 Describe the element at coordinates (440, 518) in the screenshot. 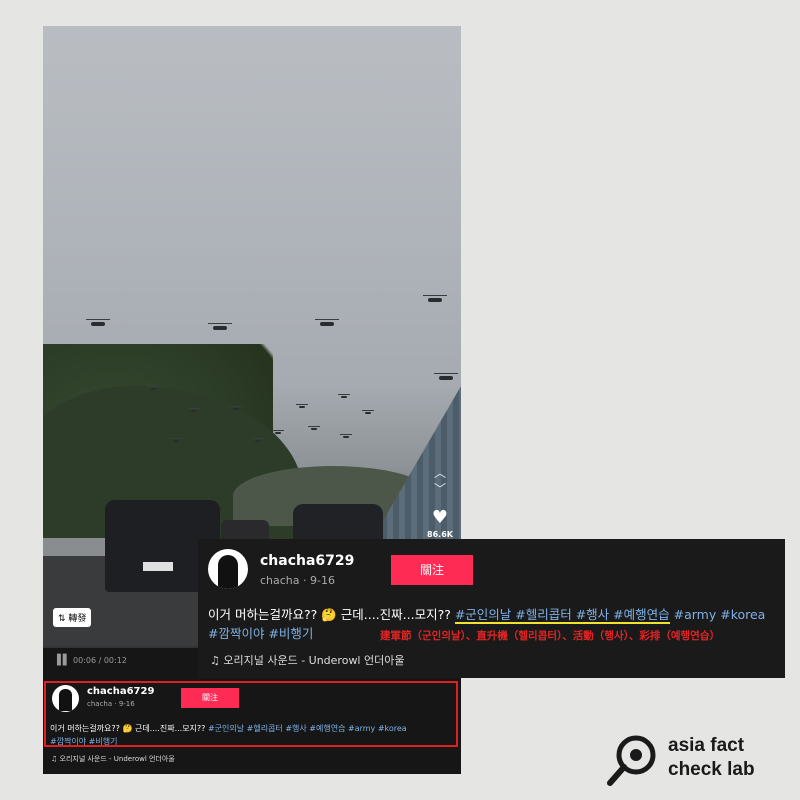

I see `heart-icon: ♥` at that location.